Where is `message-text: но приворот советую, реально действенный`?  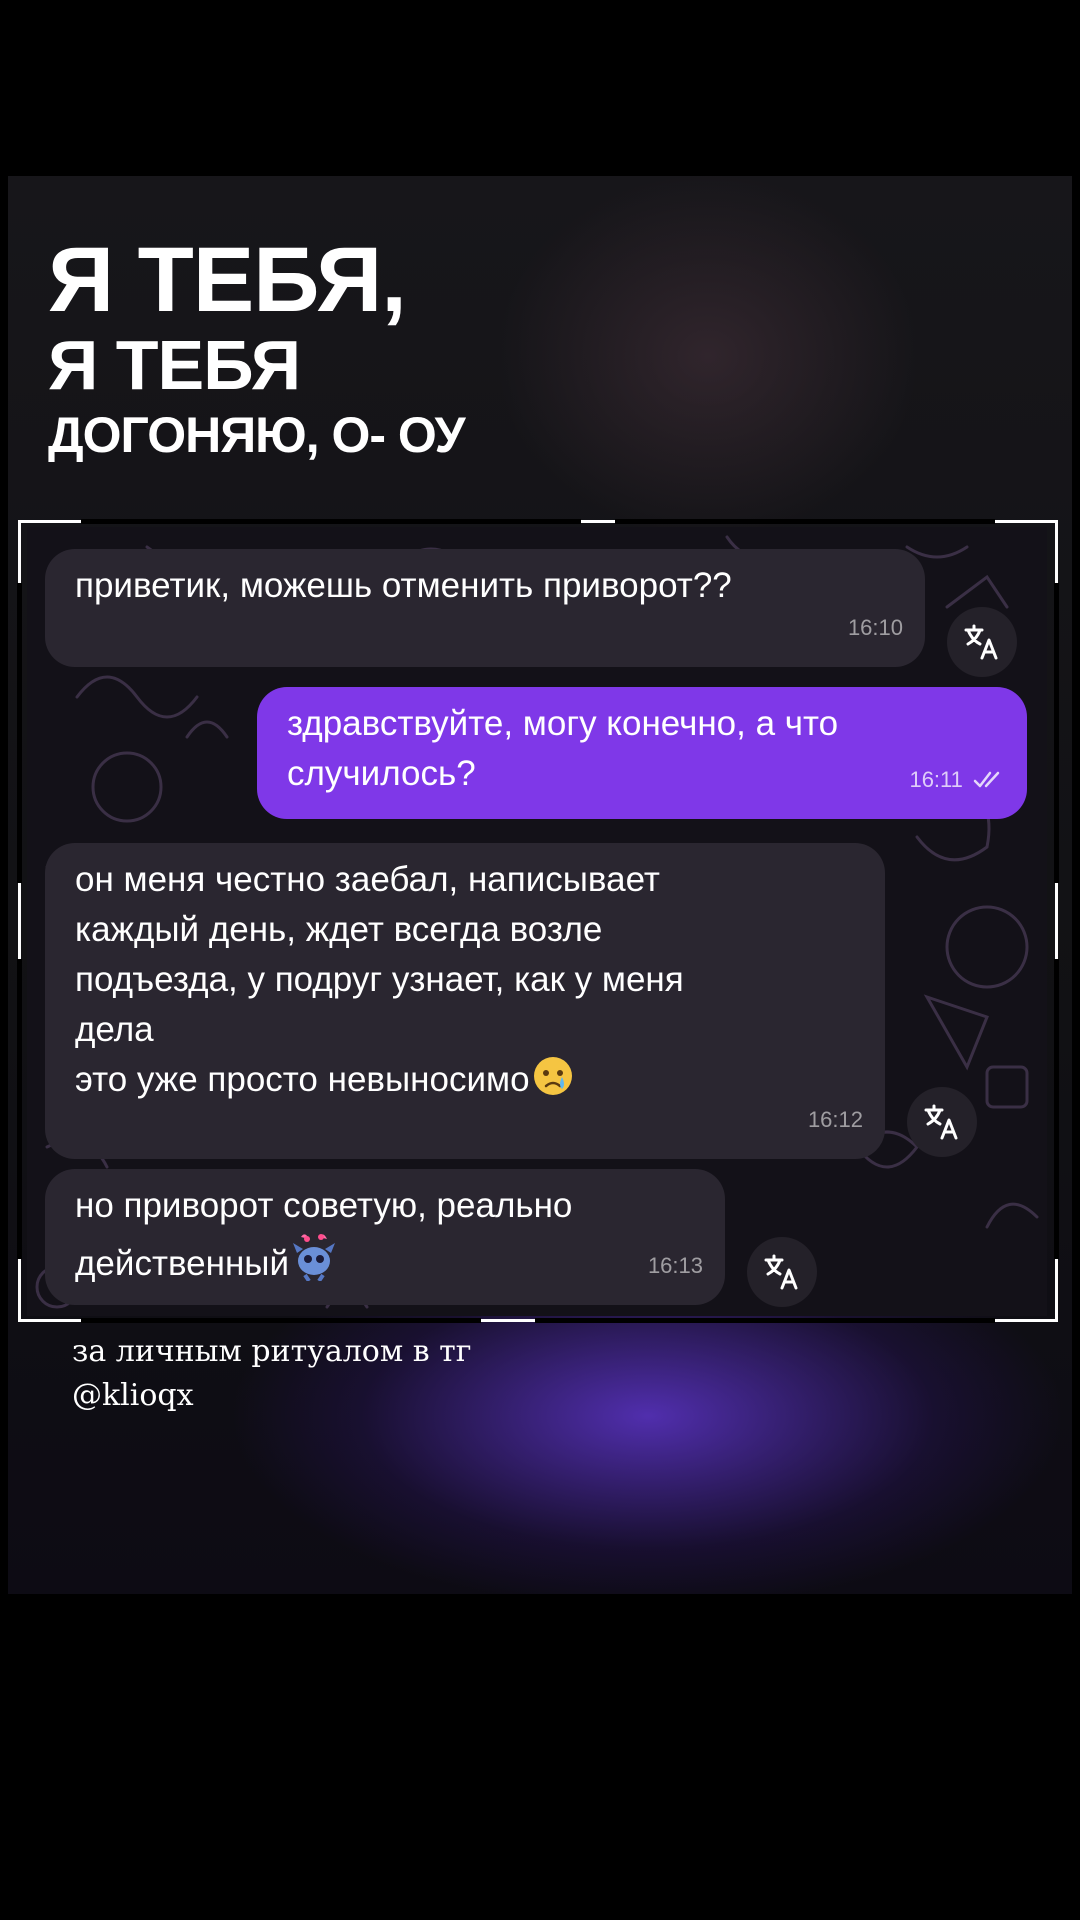
message-text: но приворот советую, реально действенный is located at coordinates (386, 1238).